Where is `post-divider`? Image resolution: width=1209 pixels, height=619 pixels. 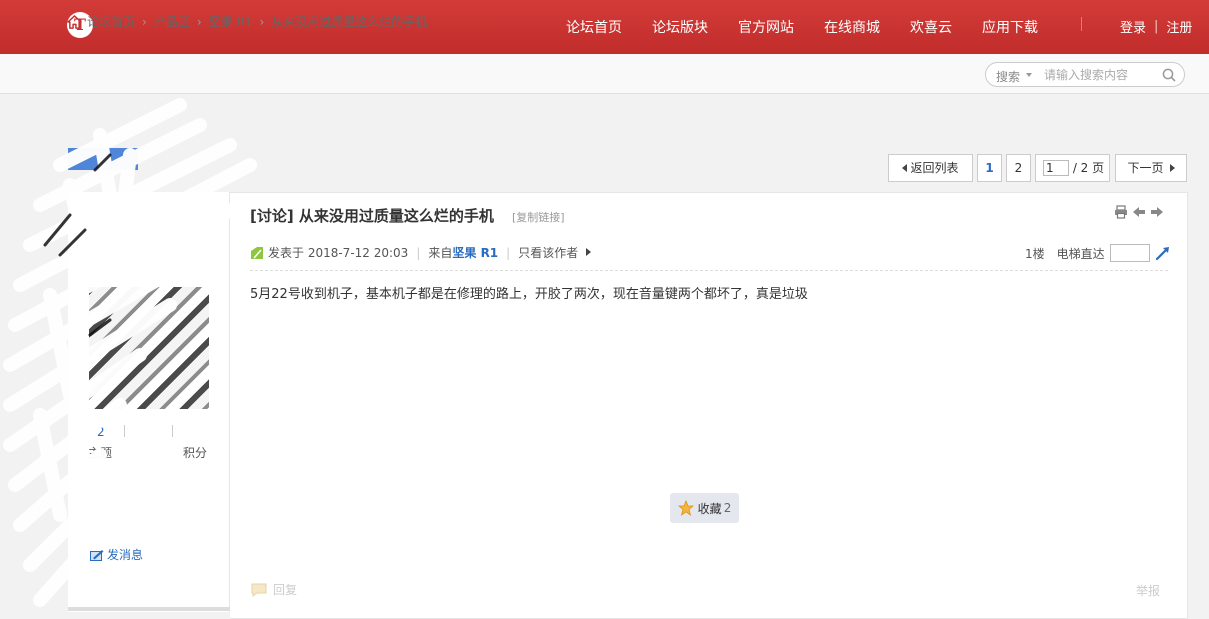 post-divider is located at coordinates (709, 270).